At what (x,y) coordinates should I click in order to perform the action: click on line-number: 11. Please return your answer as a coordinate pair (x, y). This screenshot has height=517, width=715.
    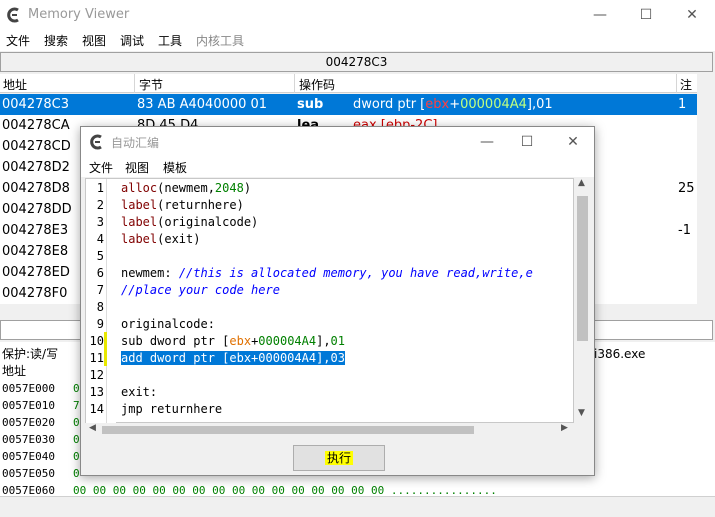
    Looking at the image, I should click on (96, 358).